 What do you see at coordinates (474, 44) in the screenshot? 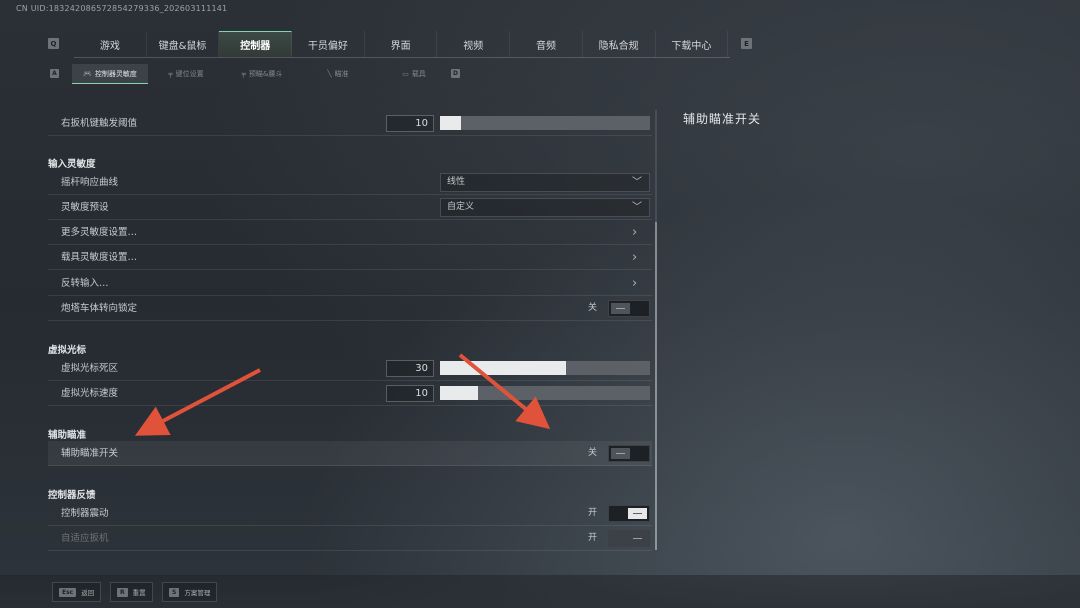
I see `tab-video: 视频` at bounding box center [474, 44].